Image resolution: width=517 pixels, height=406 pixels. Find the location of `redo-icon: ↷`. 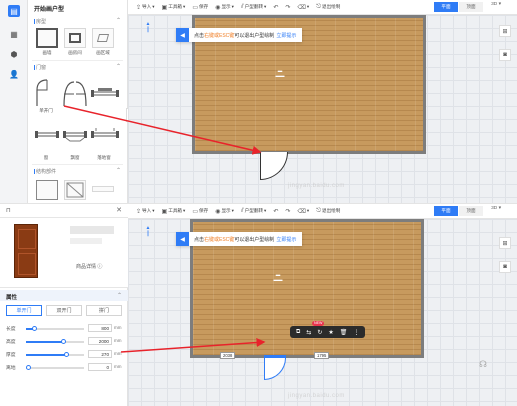

redo-icon: ↷ is located at coordinates (288, 211).